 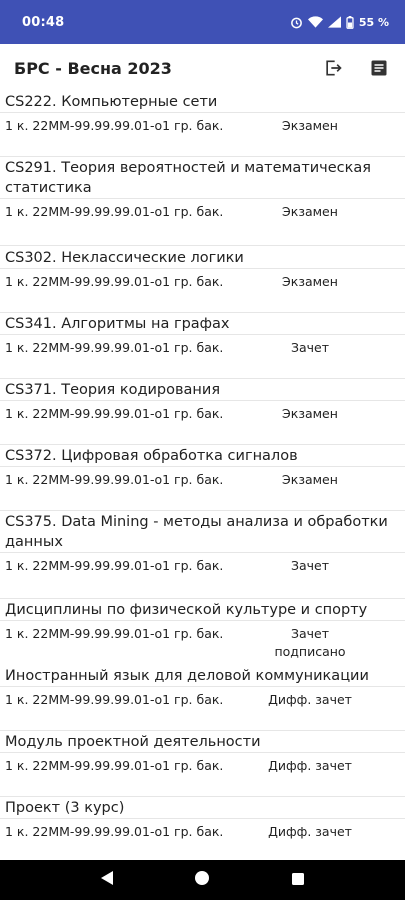 What do you see at coordinates (334, 22) in the screenshot?
I see `signal-icon` at bounding box center [334, 22].